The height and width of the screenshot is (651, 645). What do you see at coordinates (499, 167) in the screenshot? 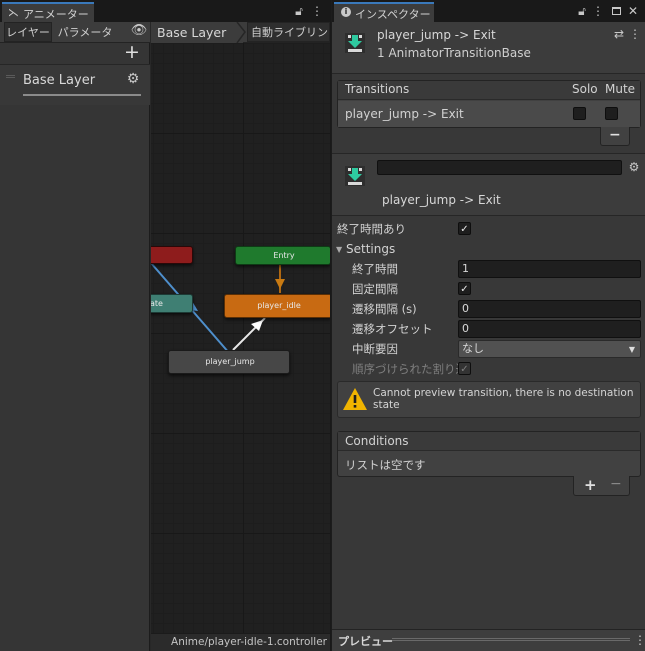
I see `transition-name-field` at bounding box center [499, 167].